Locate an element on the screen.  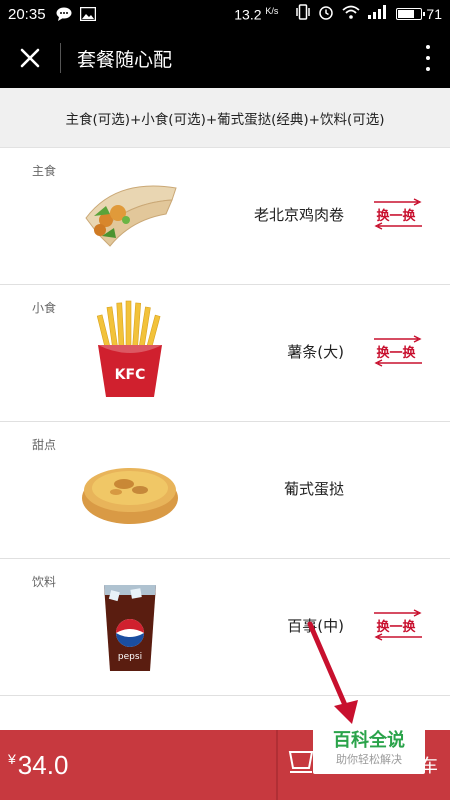
category-label: 饮料 is located at coordinates (44, 582).